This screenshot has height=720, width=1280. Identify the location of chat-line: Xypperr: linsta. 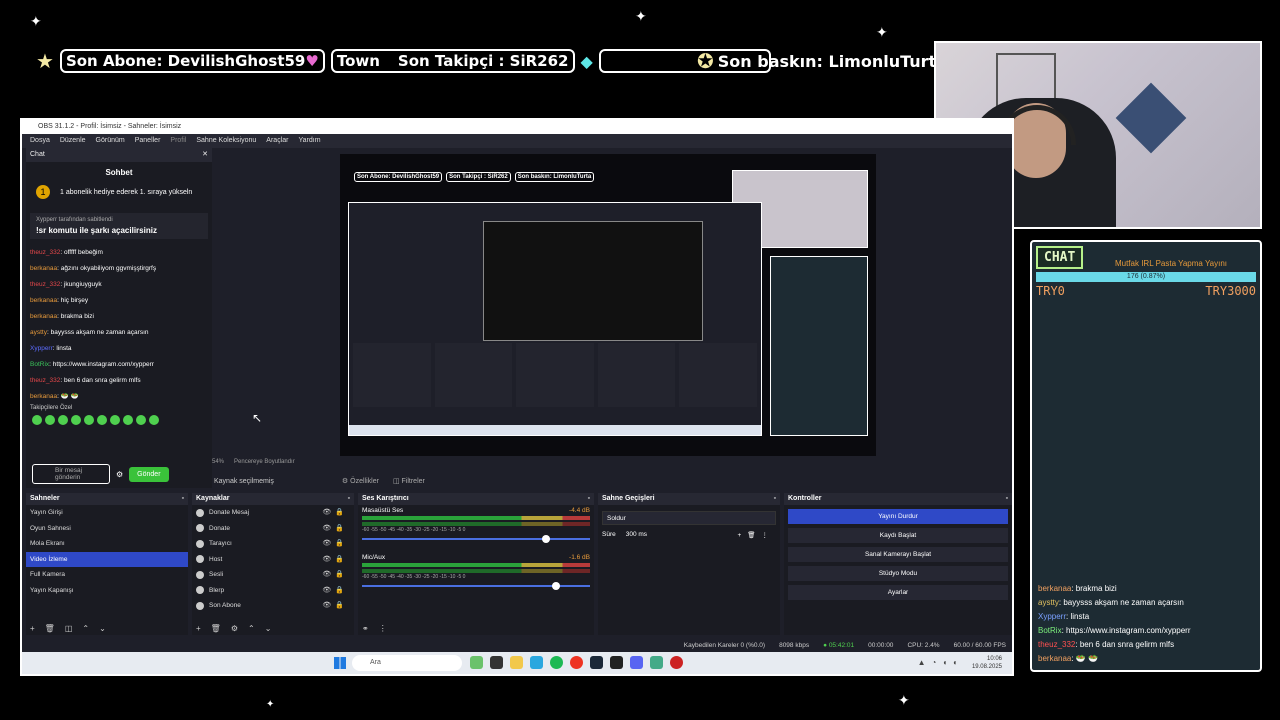
(51, 348).